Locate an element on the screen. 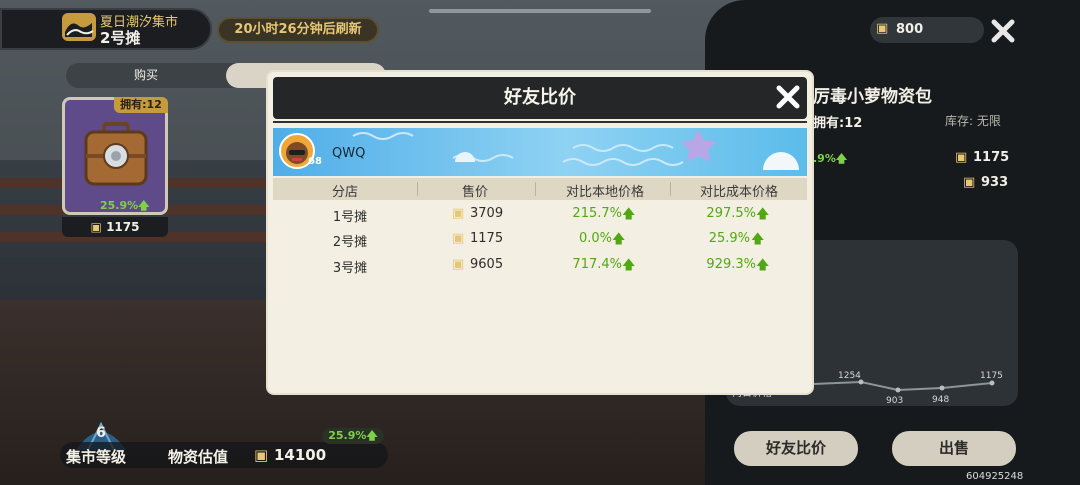 This screenshot has height=485, width=1080. local-compare: 0.0% is located at coordinates (595, 238).